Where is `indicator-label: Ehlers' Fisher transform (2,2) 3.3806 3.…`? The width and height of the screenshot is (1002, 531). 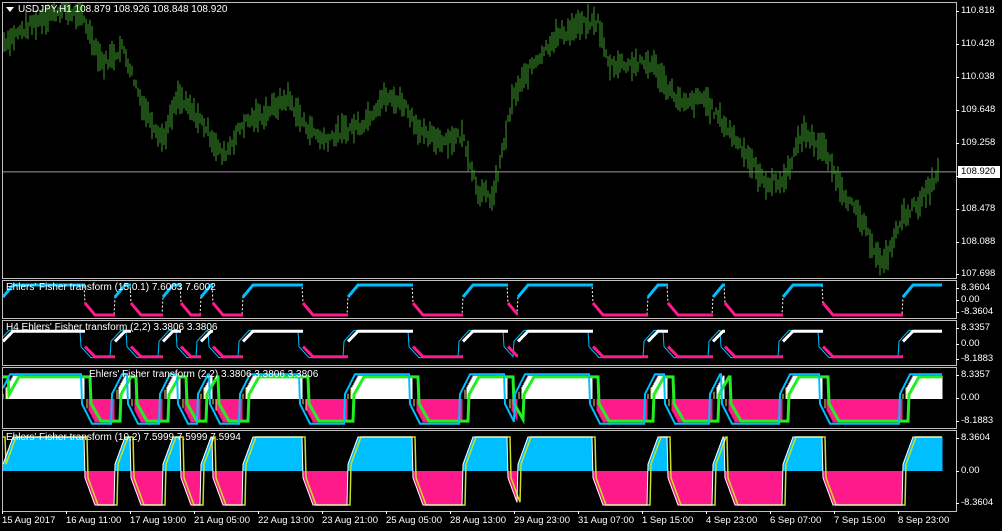 indicator-label: Ehlers' Fisher transform (2,2) 3.3806 3.… is located at coordinates (204, 374).